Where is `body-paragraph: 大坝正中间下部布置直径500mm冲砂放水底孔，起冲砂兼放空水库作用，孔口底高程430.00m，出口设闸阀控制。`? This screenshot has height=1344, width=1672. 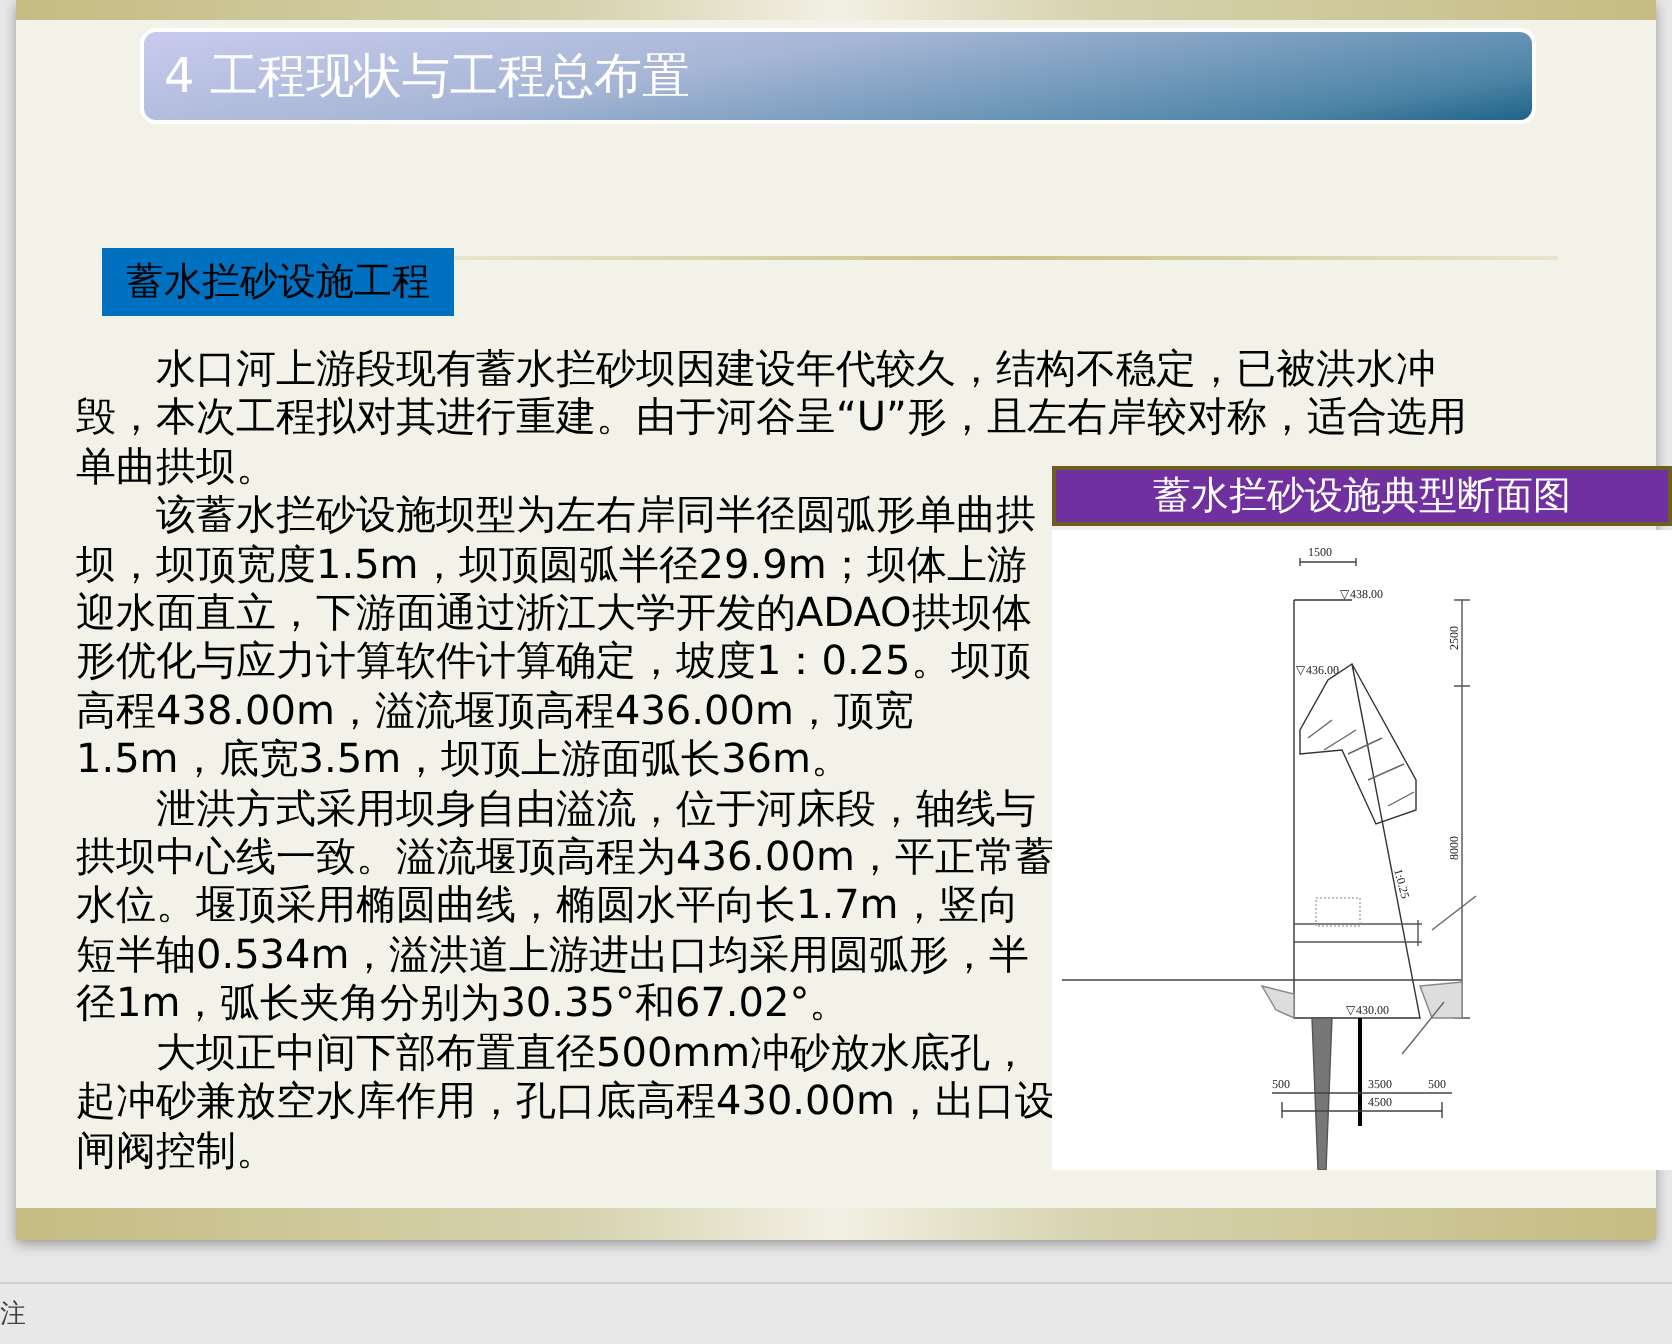
body-paragraph: 大坝正中间下部布置直径500mm冲砂放水底孔，起冲砂兼放空水库作用，孔口底高程430.00m，出口设闸阀控制。 is located at coordinates (566, 1100).